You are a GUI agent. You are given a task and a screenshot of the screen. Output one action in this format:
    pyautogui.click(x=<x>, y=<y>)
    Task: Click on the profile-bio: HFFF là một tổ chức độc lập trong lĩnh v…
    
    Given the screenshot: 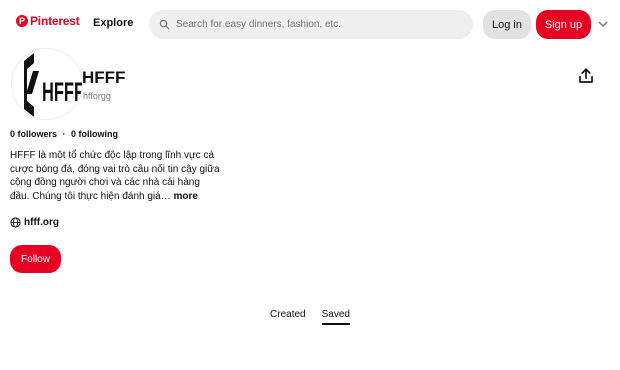 What is the action you would take?
    pyautogui.click(x=116, y=176)
    